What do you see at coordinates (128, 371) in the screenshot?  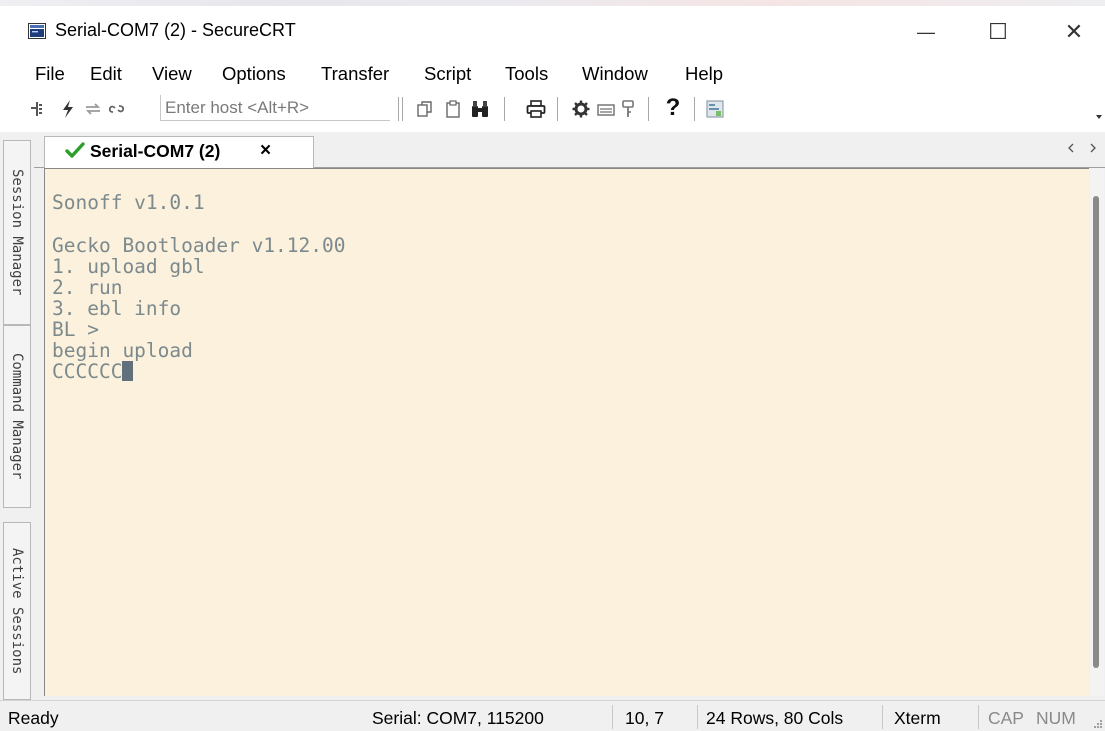 I see `terminal-cursor` at bounding box center [128, 371].